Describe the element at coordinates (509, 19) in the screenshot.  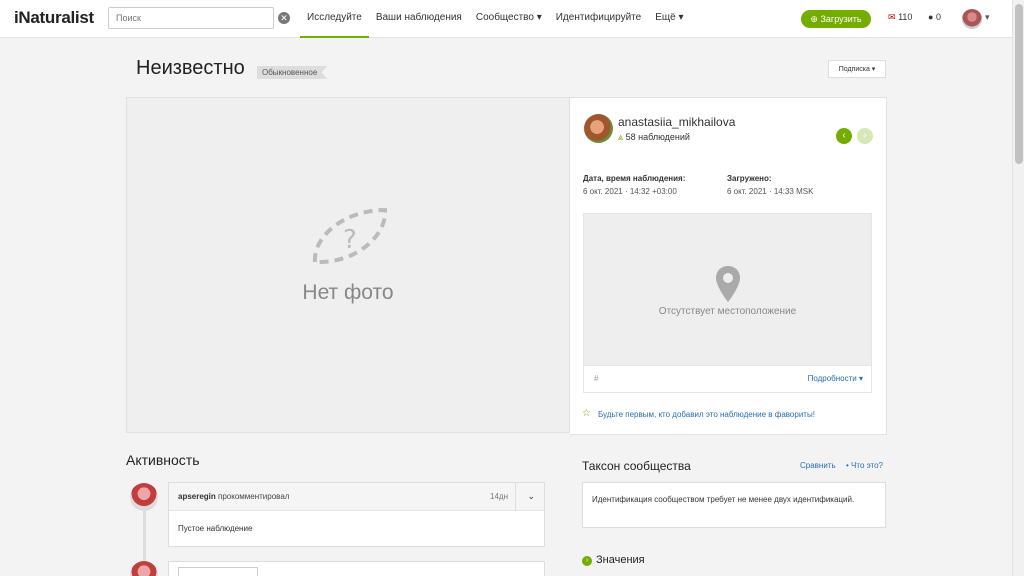
I see `nav-community: Сообщество ▾` at that location.